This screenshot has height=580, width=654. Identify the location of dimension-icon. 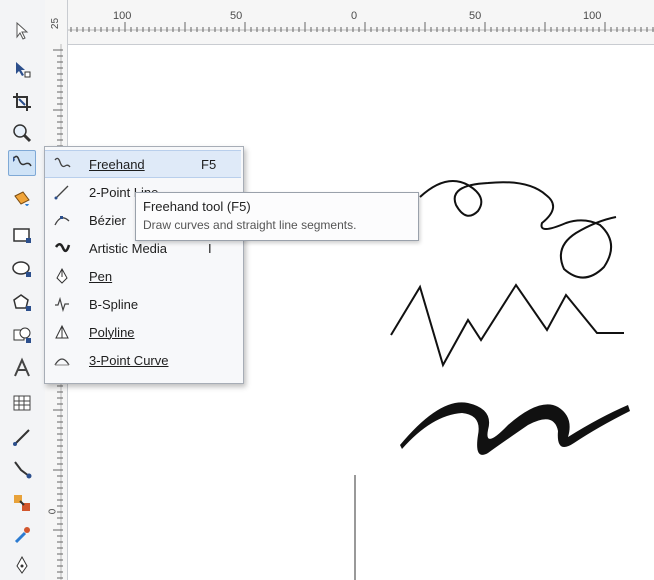
(21, 437).